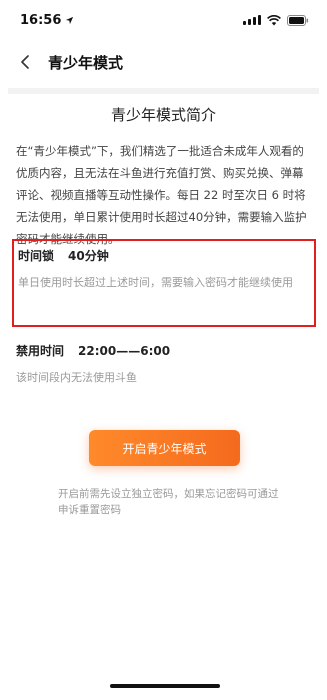  Describe the element at coordinates (165, 686) in the screenshot. I see `home-indicator` at that location.